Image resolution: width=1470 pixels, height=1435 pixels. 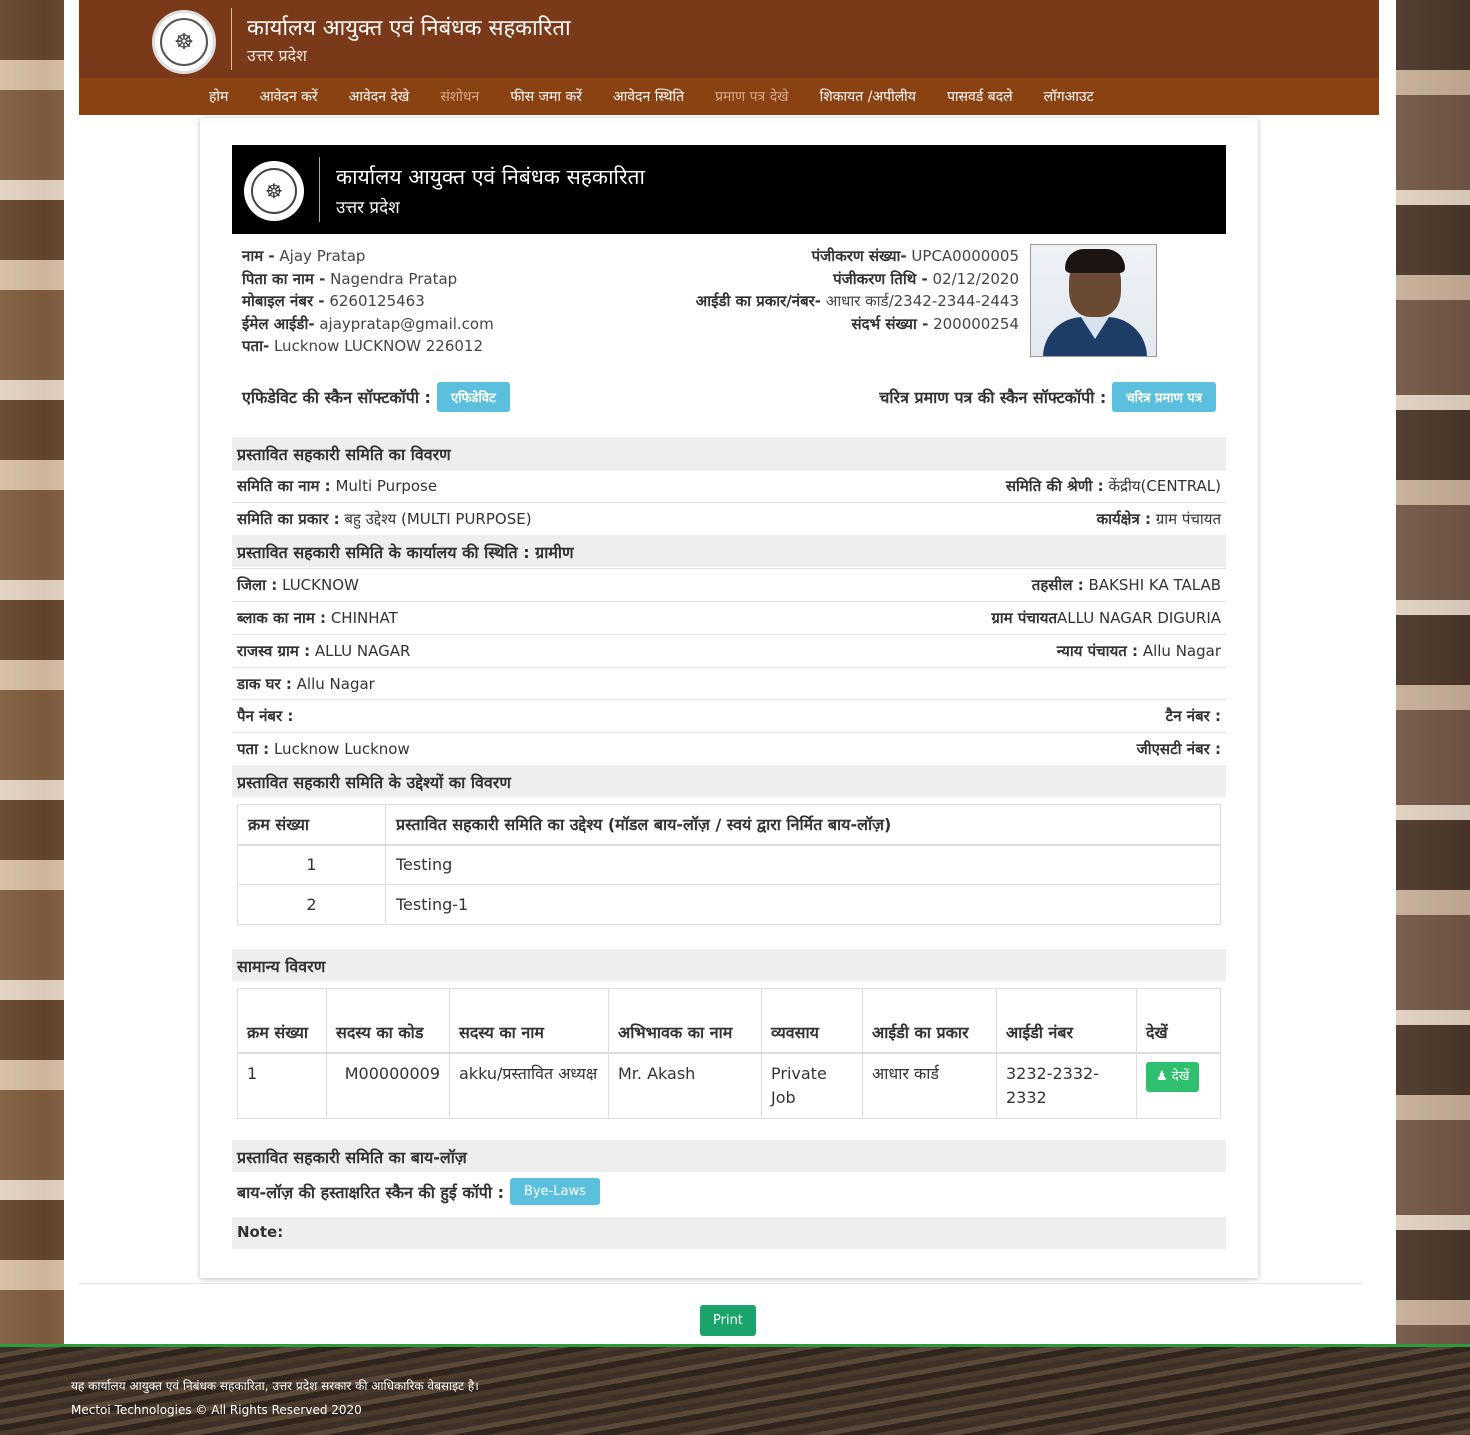 I want to click on member-guardian: Mr. Akash, so click(x=685, y=1085).